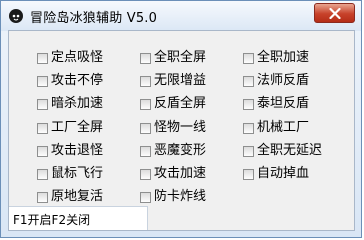 This screenshot has width=364, height=240. What do you see at coordinates (180, 103) in the screenshot?
I see `option-label: 反盾全屏` at bounding box center [180, 103].